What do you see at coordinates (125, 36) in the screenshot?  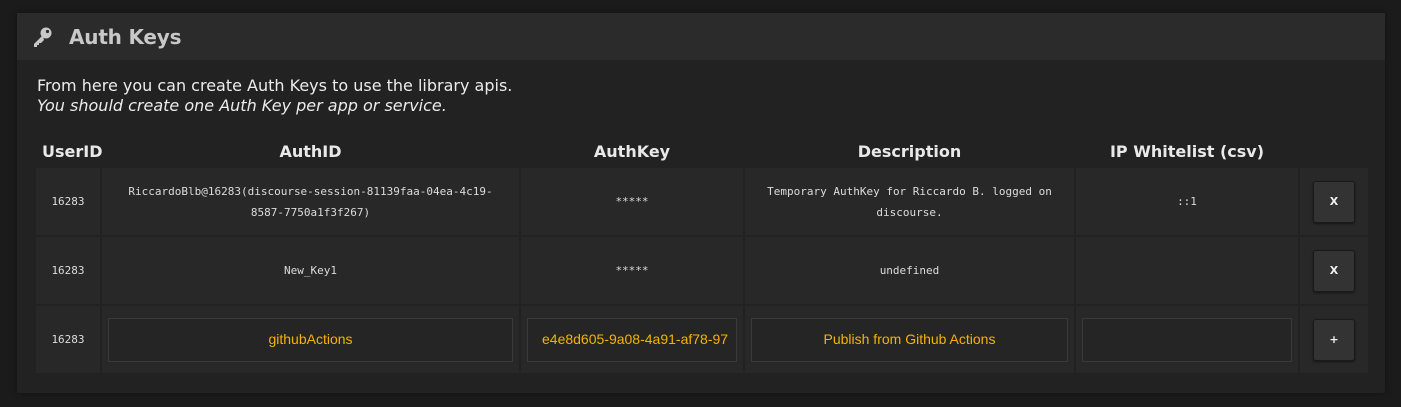 I see `page-title: Auth Keys` at bounding box center [125, 36].